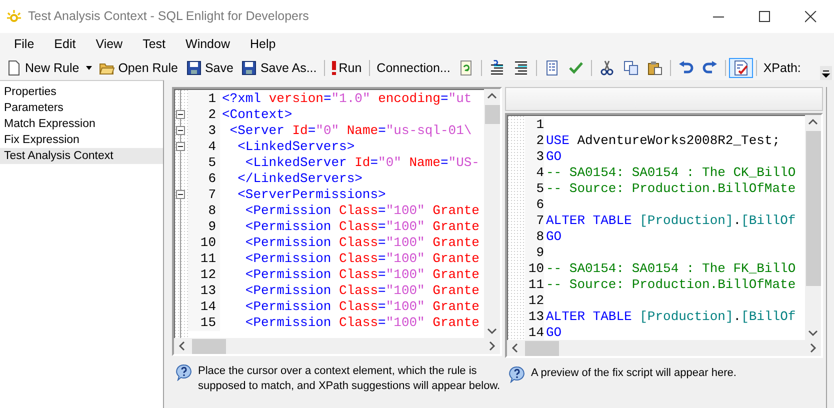  I want to click on menu-item: Help, so click(263, 44).